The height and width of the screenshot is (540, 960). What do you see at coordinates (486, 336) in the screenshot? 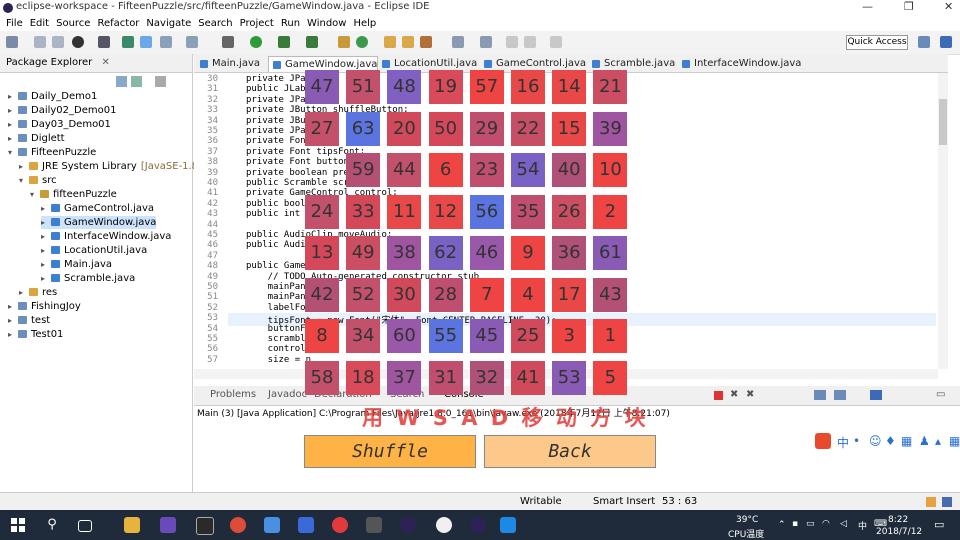
I see `puzzle-tile: 45` at bounding box center [486, 336].